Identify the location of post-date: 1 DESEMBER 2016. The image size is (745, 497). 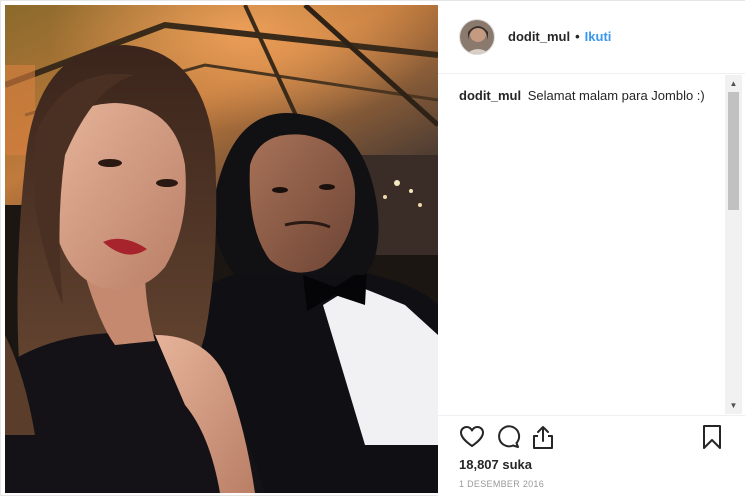
(501, 484).